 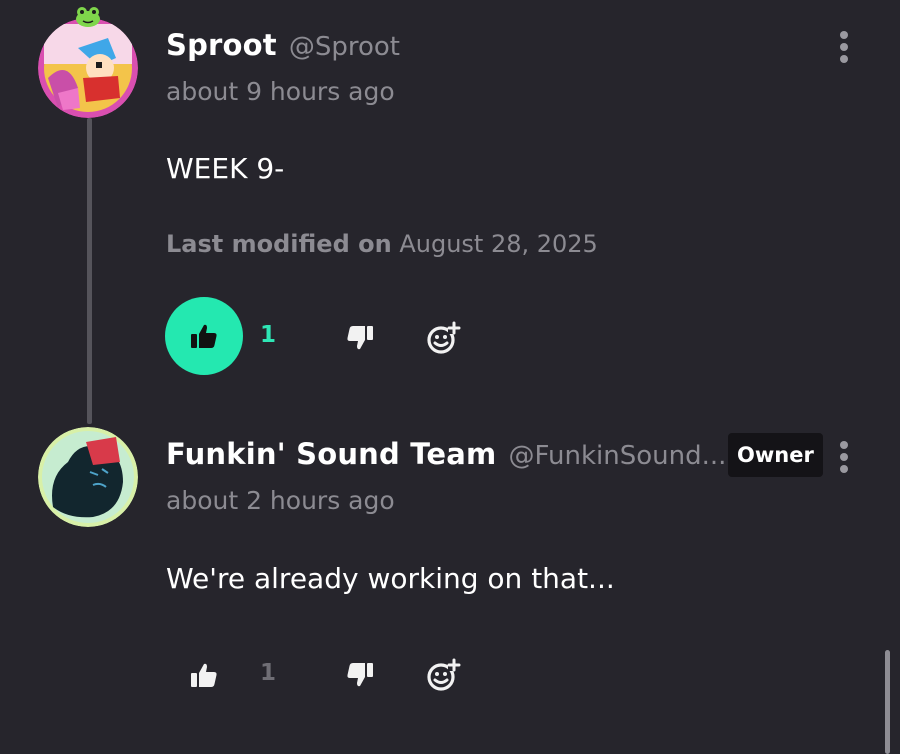 What do you see at coordinates (887, 702) in the screenshot?
I see `scrollbar` at bounding box center [887, 702].